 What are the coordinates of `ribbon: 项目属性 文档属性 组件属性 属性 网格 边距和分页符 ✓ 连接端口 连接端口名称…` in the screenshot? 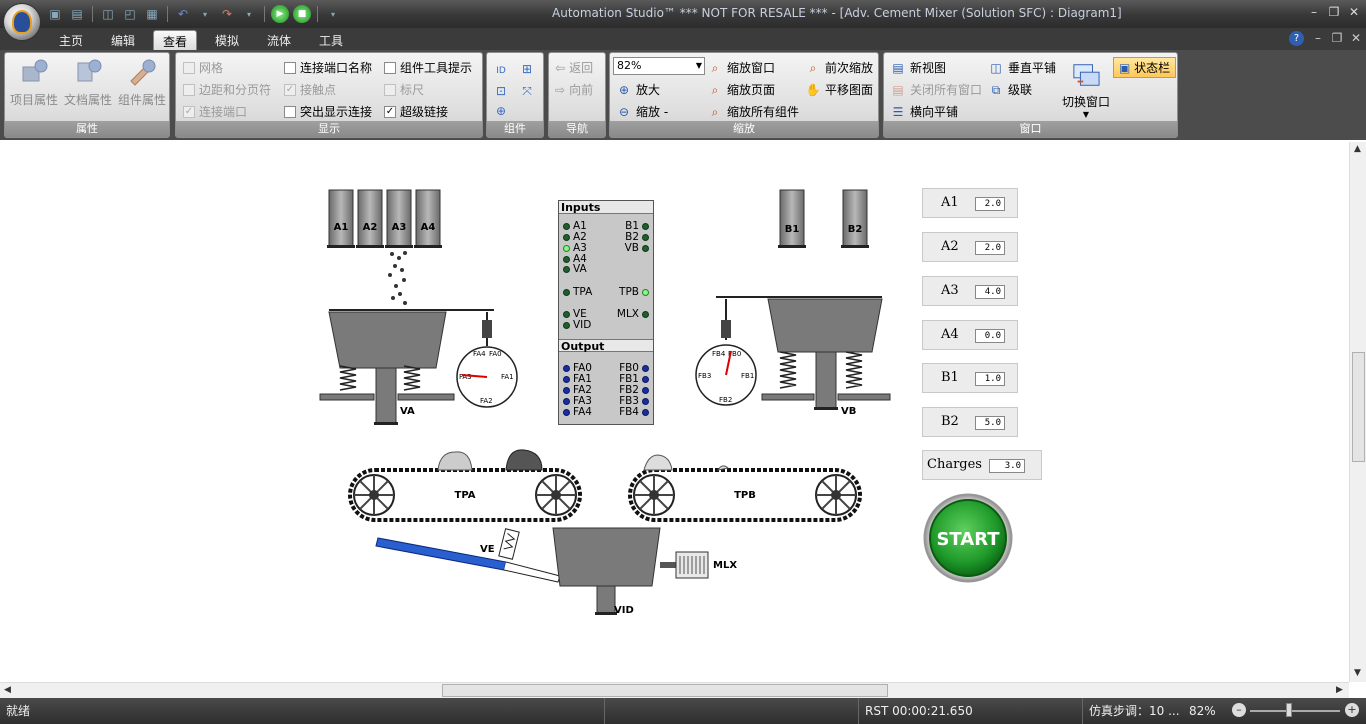 It's located at (683, 95).